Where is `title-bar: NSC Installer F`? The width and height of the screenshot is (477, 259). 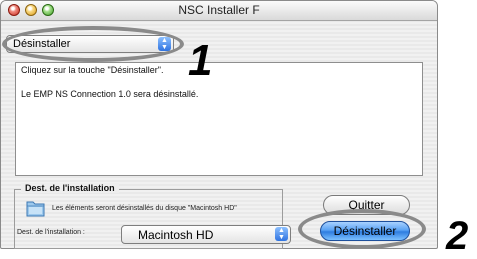 title-bar: NSC Installer F is located at coordinates (219, 11).